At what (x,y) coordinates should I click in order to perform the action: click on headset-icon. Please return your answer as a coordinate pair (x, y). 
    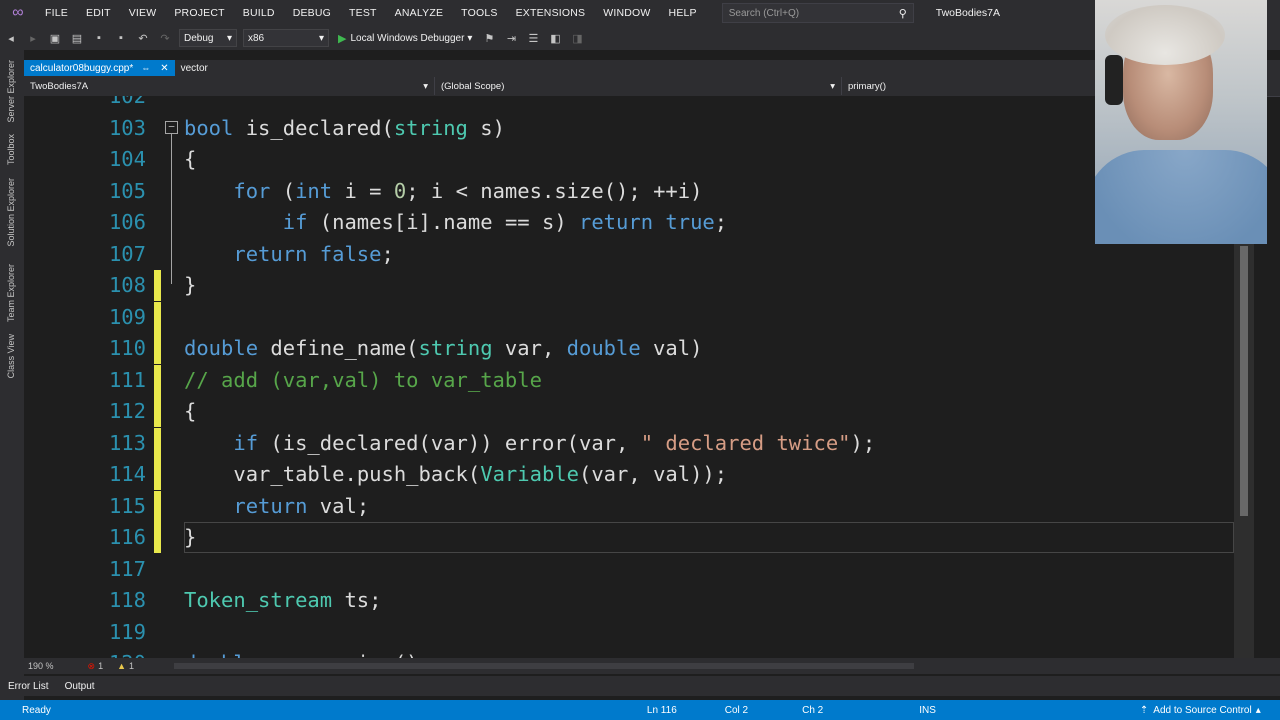
    Looking at the image, I should click on (1114, 80).